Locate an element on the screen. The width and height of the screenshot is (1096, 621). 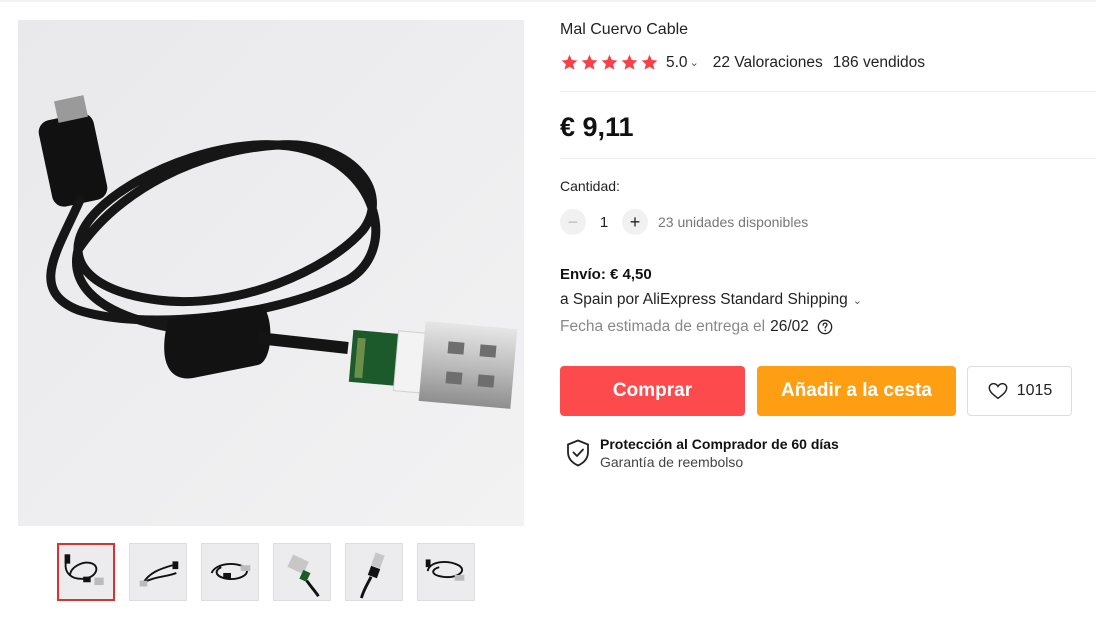
delivery-date: 26/02 is located at coordinates (789, 326).